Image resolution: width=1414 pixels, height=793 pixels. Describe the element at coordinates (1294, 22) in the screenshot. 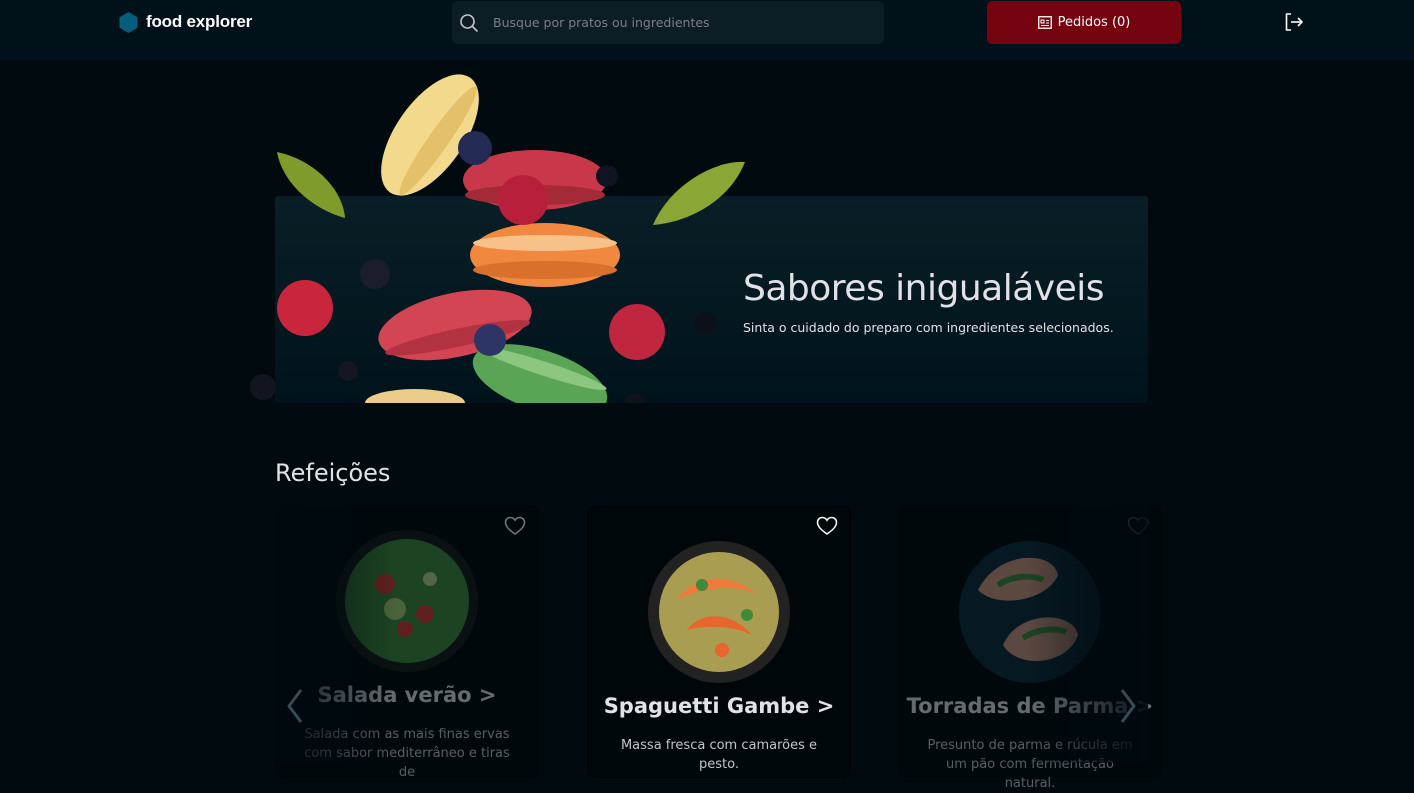

I see `logout-icon` at that location.